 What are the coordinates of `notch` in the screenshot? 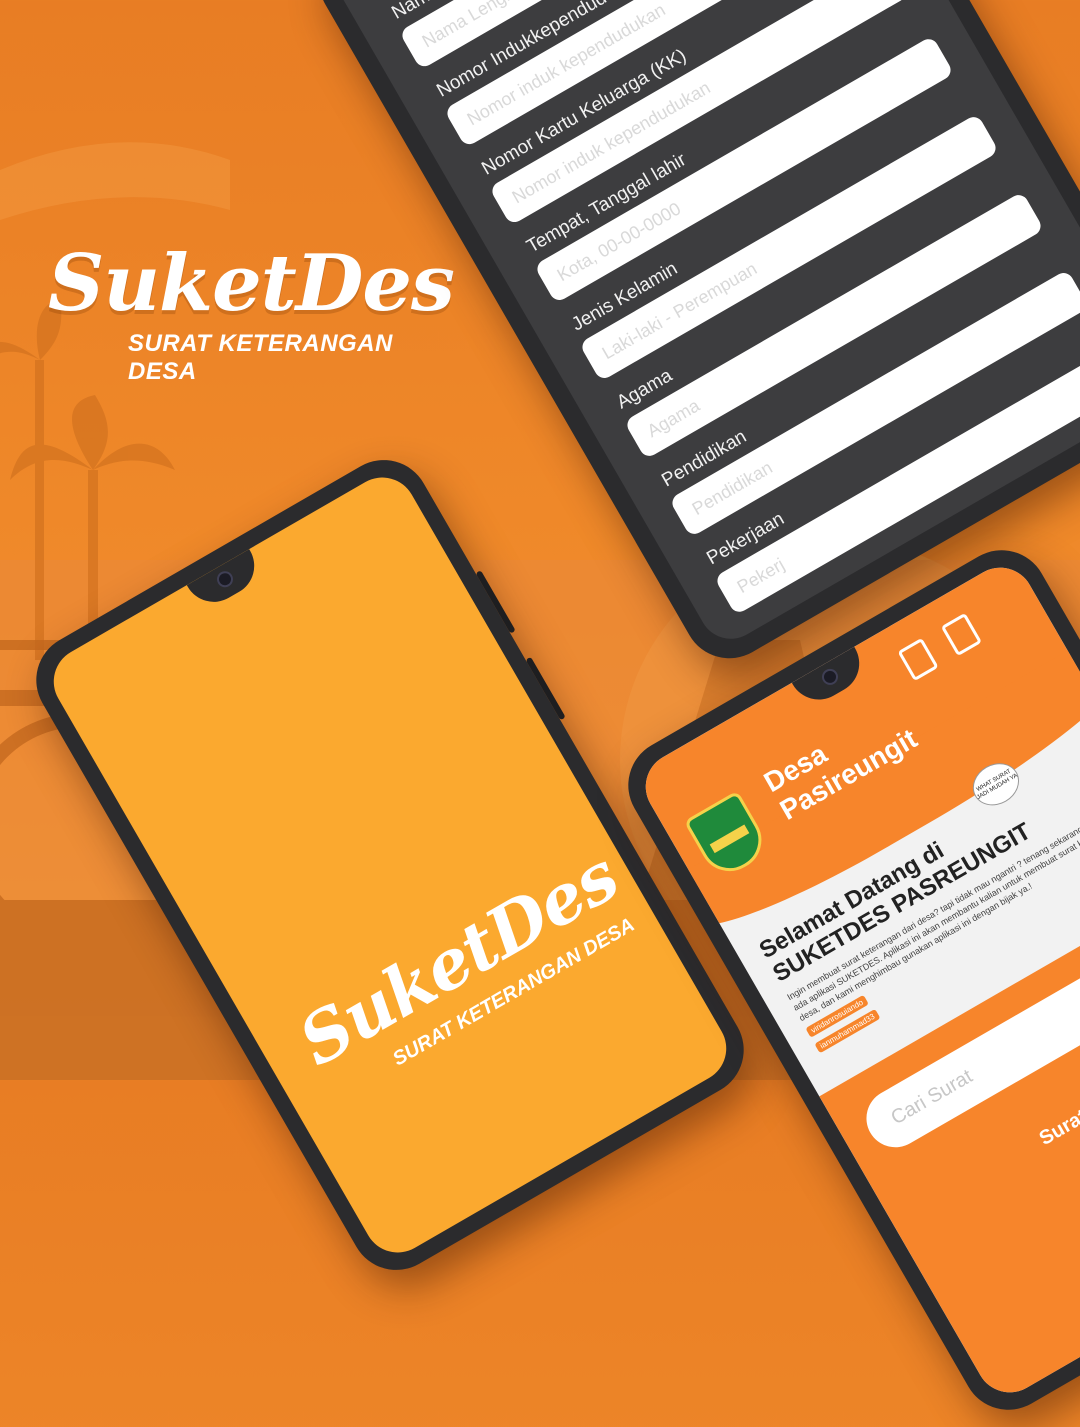 It's located at (226, 581).